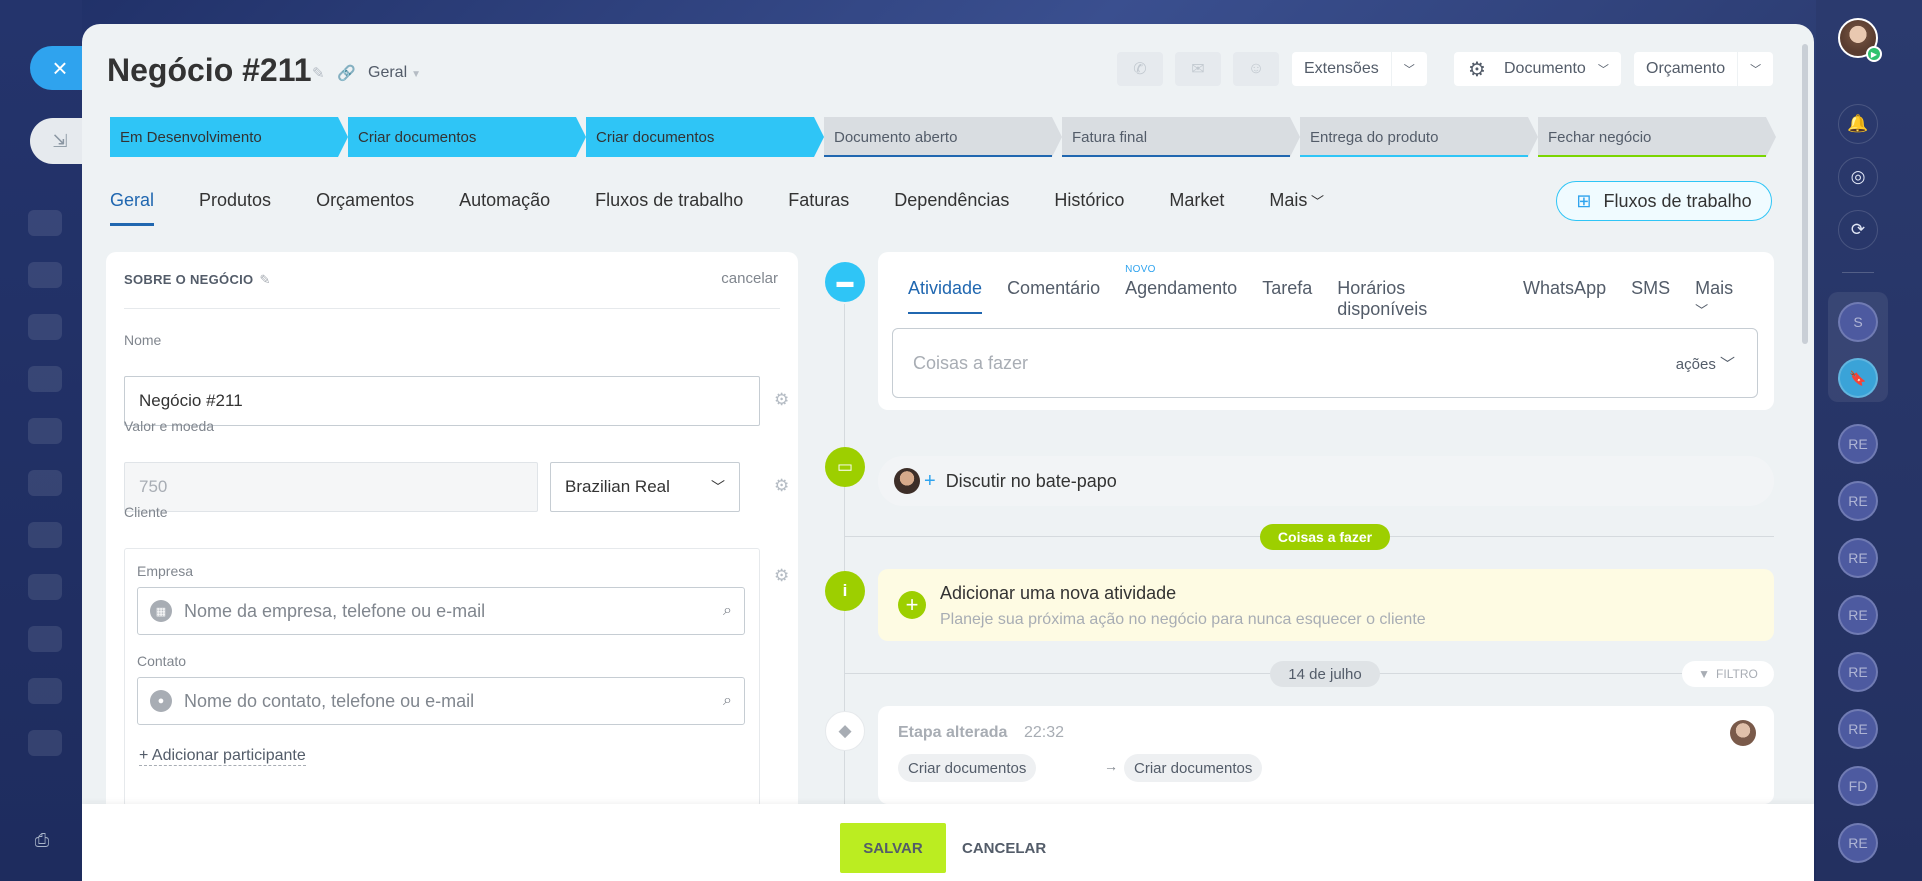 The width and height of the screenshot is (1922, 881). I want to click on stage-7: Fechar negócio, so click(1657, 137).